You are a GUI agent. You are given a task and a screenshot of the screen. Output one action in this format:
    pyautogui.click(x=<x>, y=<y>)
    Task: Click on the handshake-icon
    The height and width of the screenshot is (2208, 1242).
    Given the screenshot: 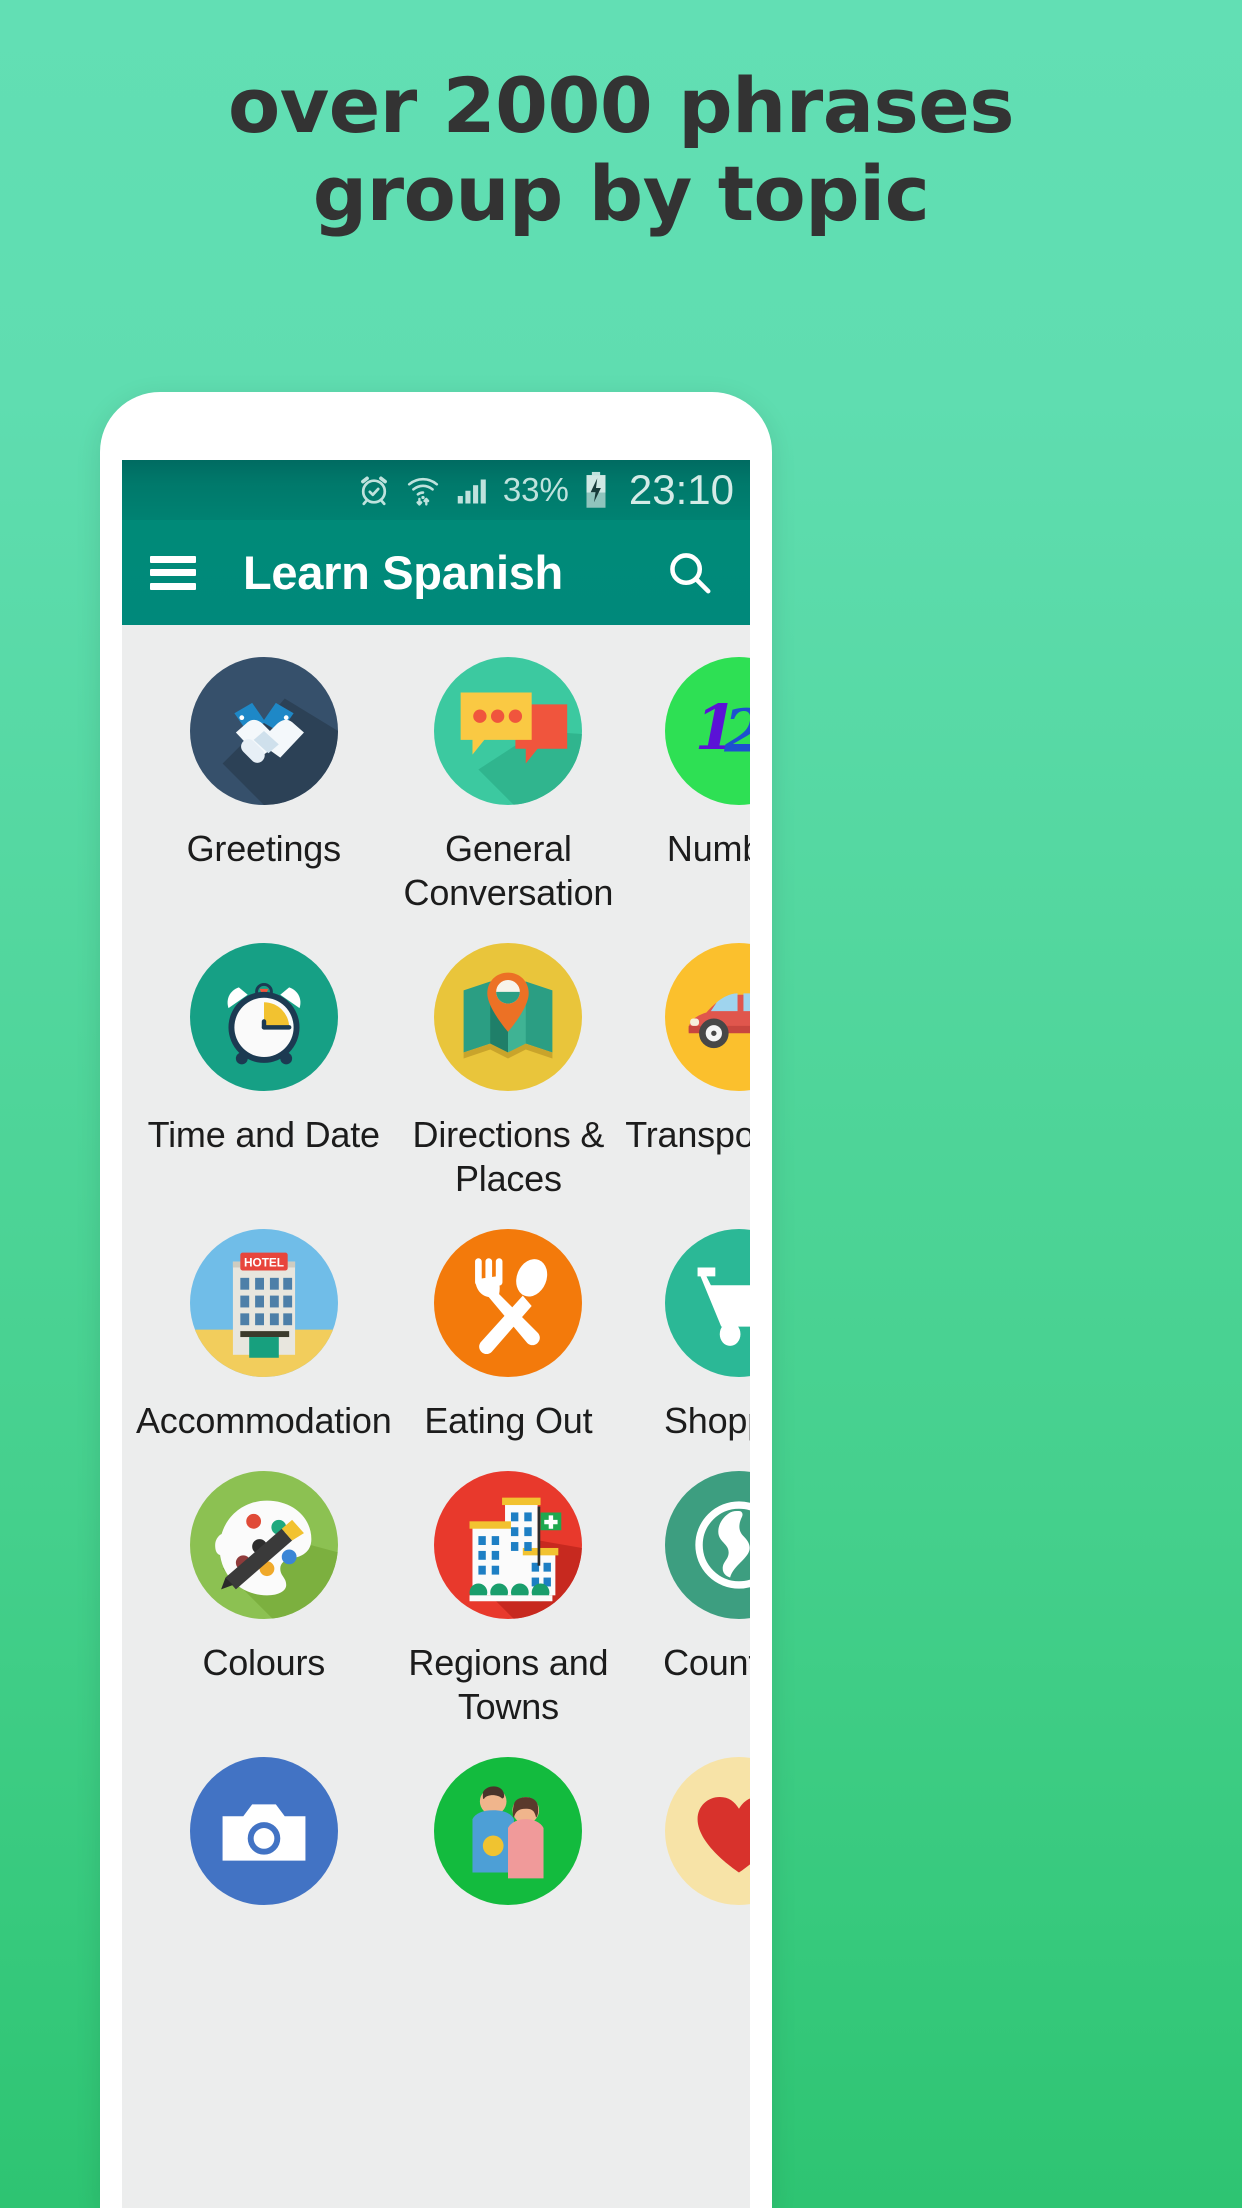 What is the action you would take?
    pyautogui.click(x=263, y=731)
    